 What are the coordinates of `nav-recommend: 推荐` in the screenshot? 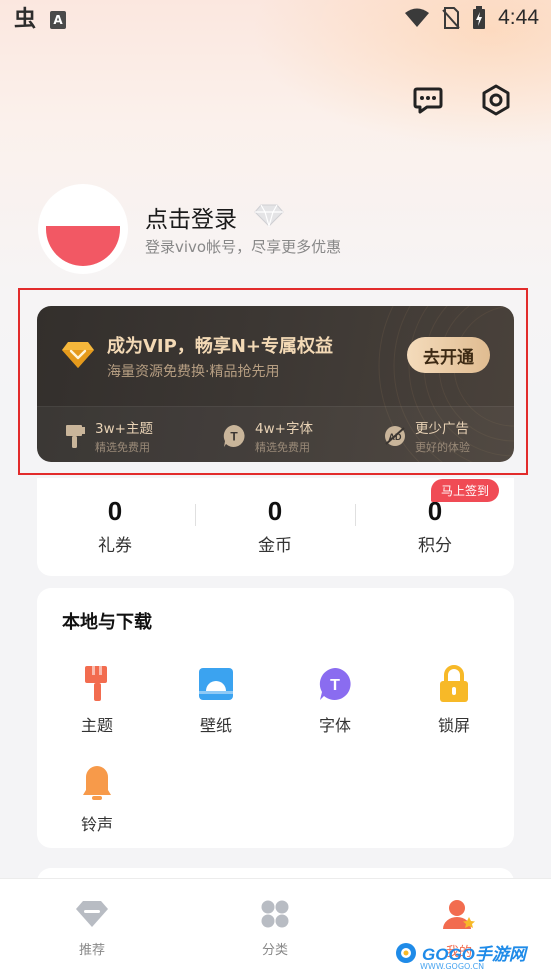 It's located at (92, 928).